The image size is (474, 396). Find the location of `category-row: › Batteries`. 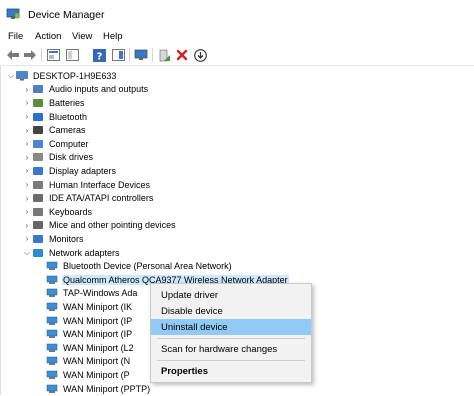

category-row: › Batteries is located at coordinates (54, 103).